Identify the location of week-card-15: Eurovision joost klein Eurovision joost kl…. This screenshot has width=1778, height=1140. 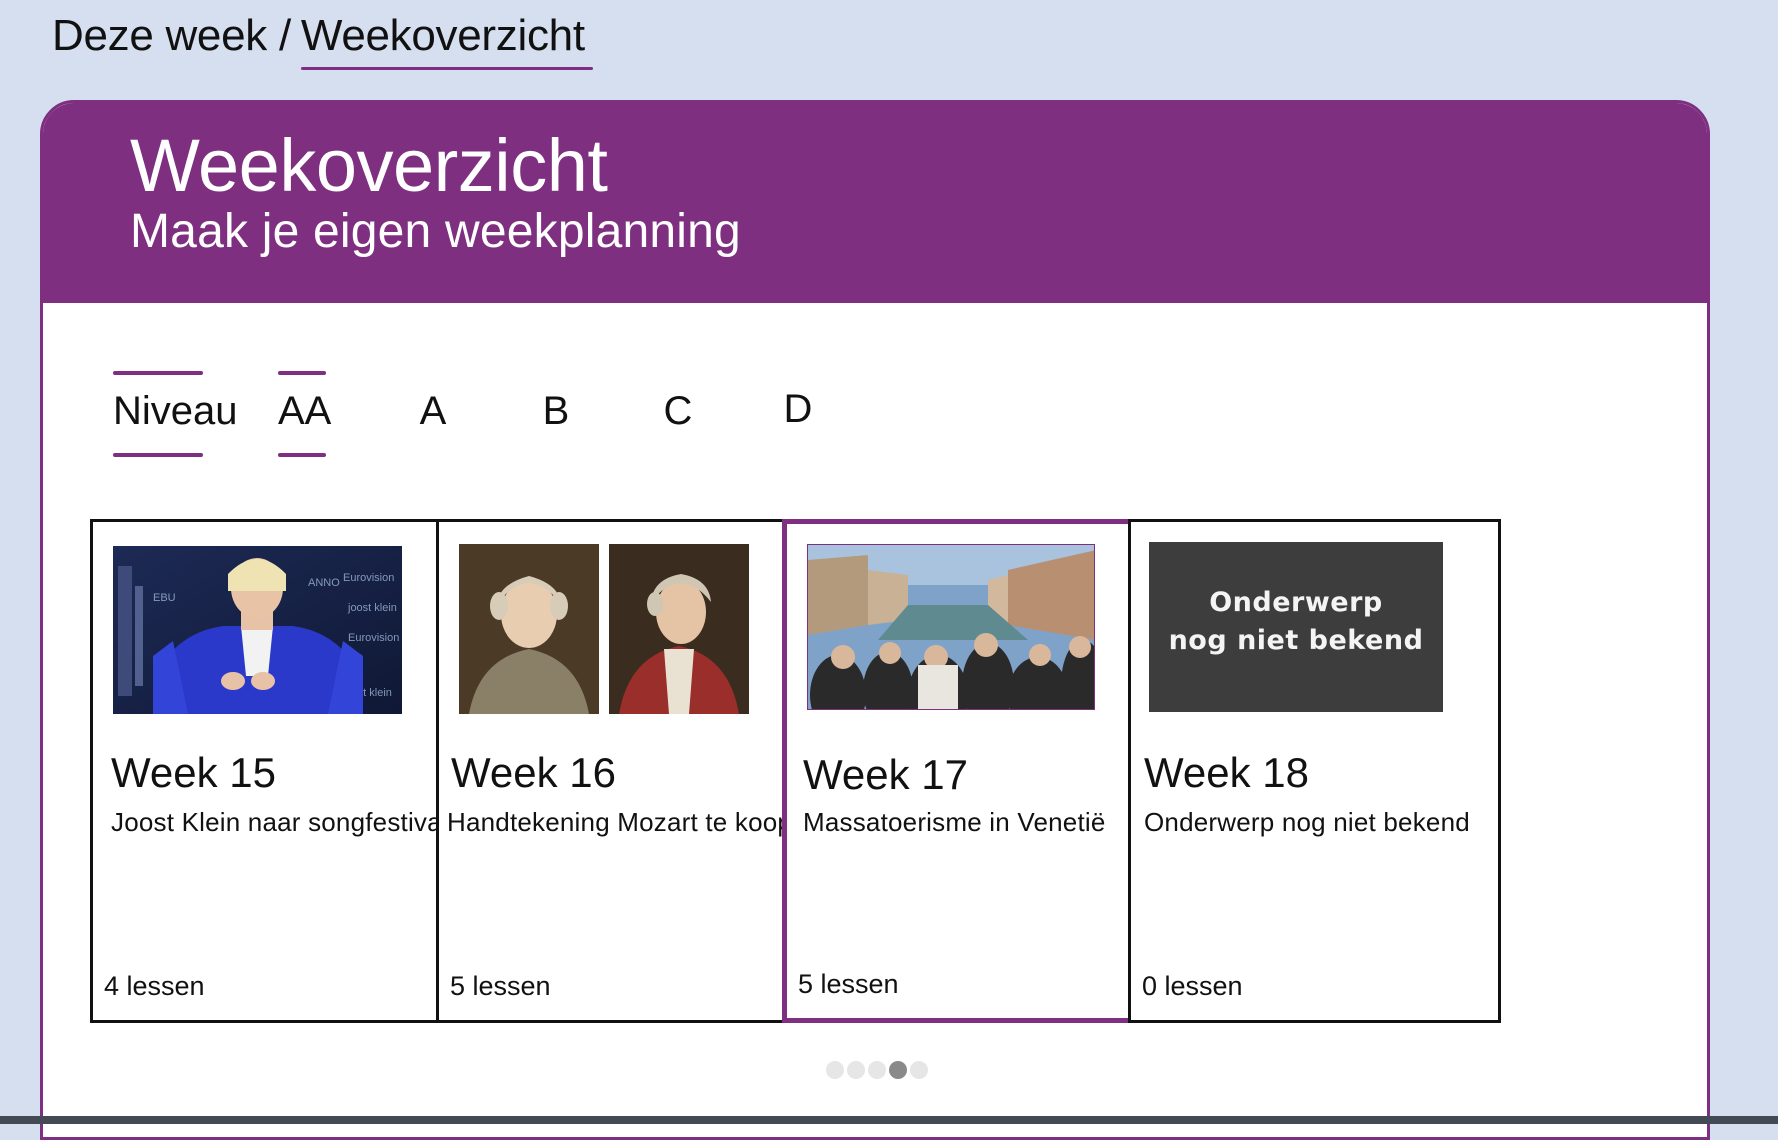
(276, 771).